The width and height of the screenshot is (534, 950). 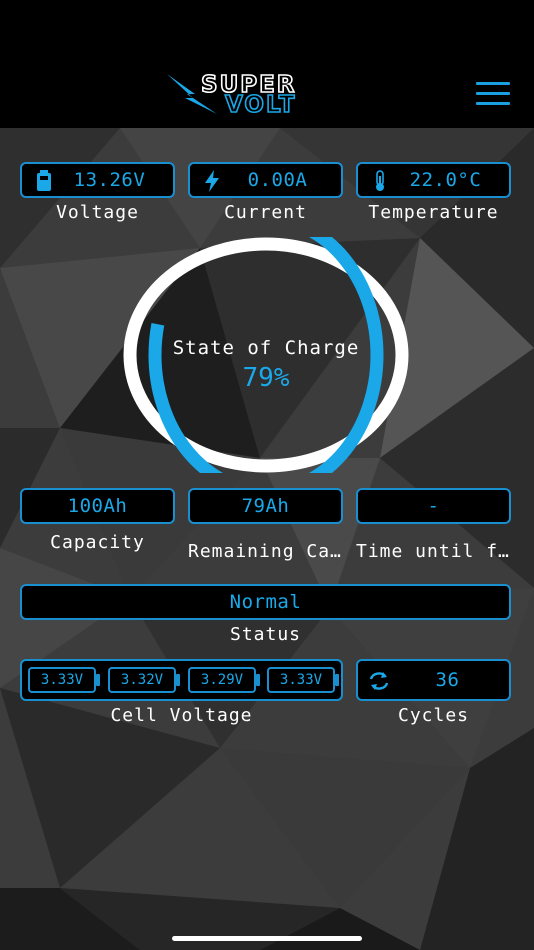 What do you see at coordinates (493, 94) in the screenshot?
I see `hamburger-menu-icon` at bounding box center [493, 94].